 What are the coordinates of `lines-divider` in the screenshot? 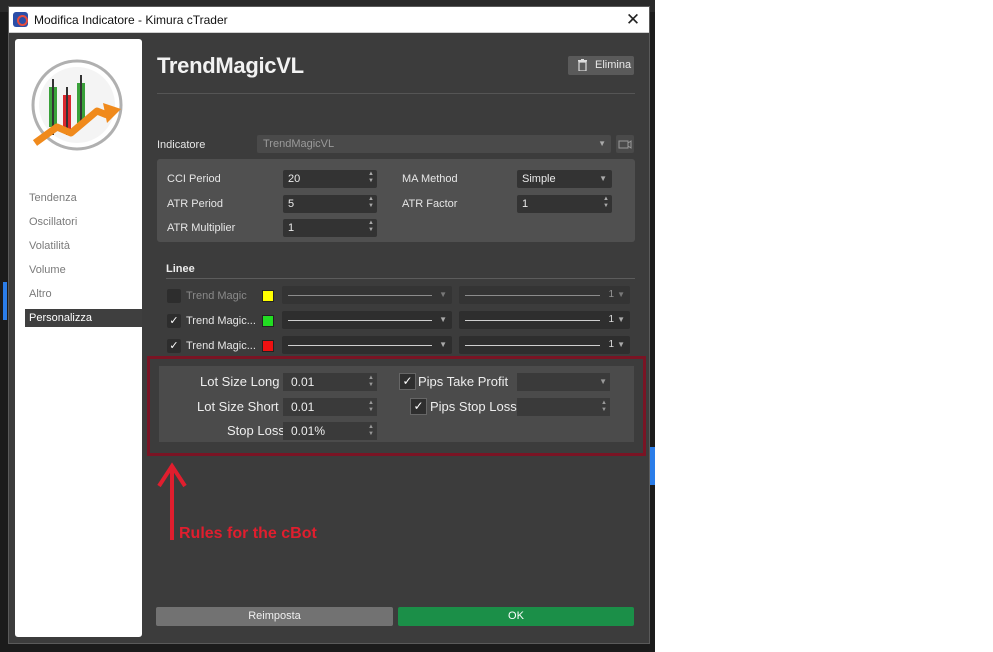 It's located at (400, 278).